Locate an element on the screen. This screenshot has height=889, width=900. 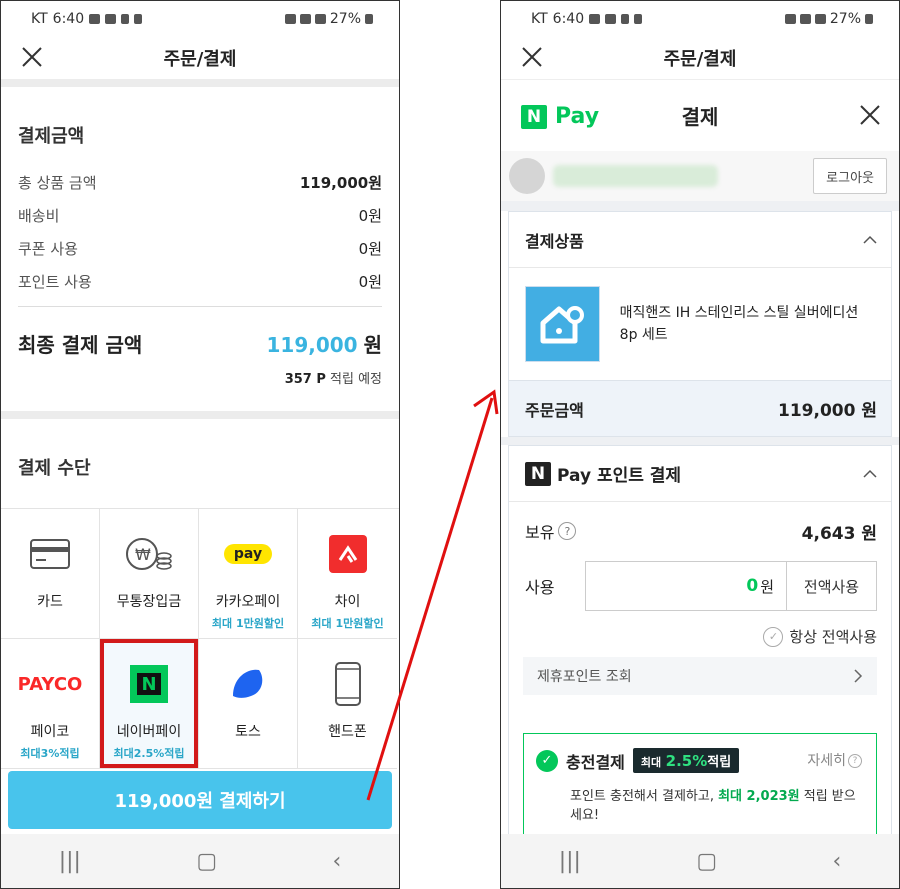
arrow-head-icon is located at coordinates (486, 402).